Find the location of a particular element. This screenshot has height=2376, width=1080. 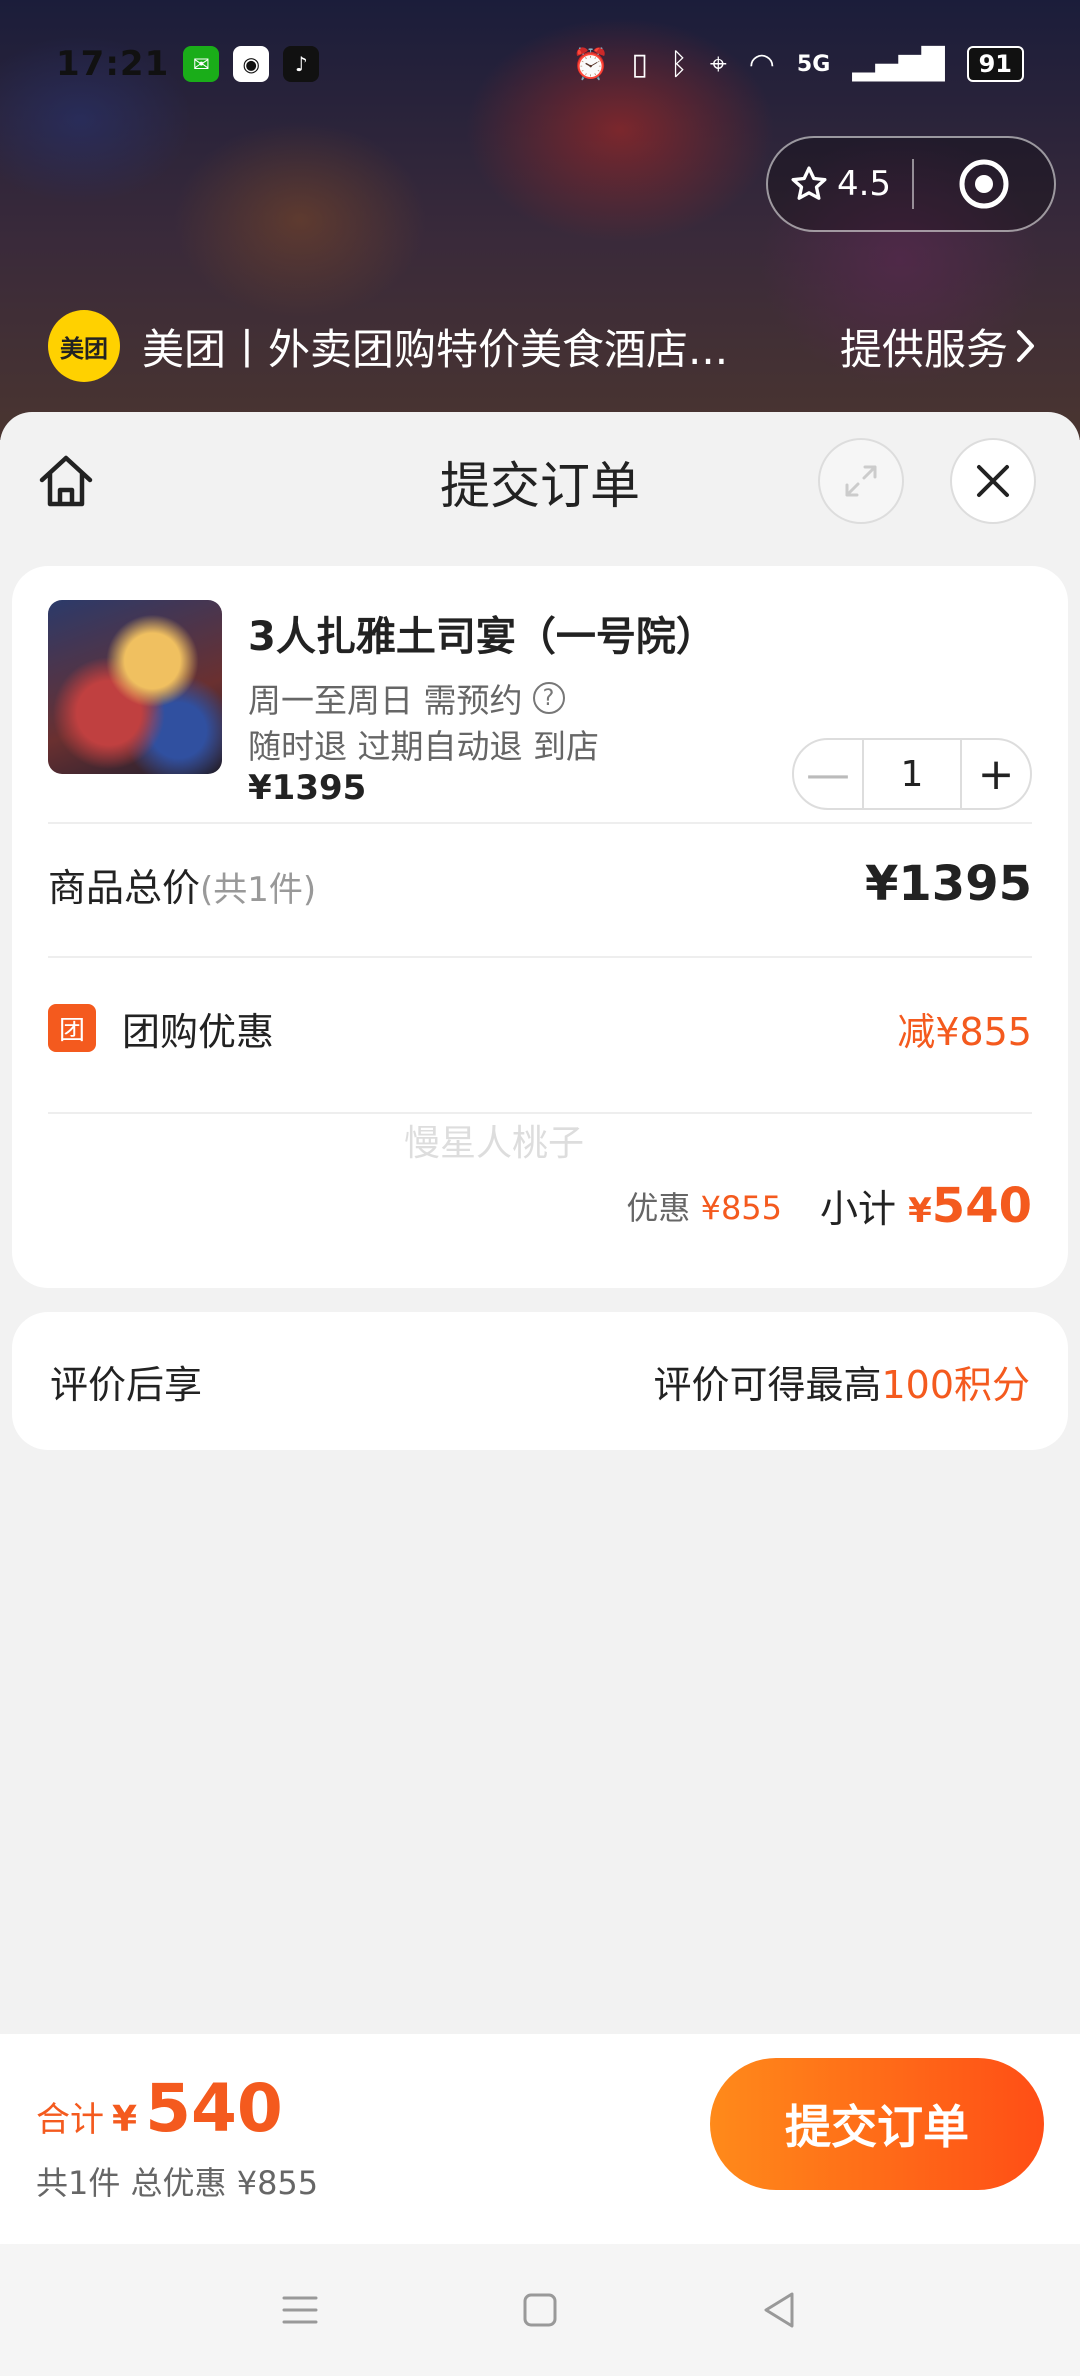

saving-summary: 优惠 ¥855 is located at coordinates (704, 1206).